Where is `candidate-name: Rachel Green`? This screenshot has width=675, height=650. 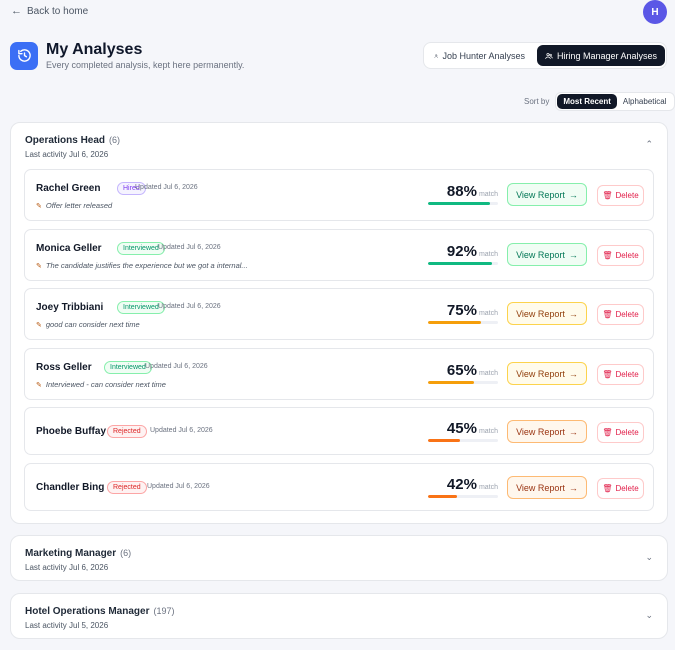 candidate-name: Rachel Green is located at coordinates (68, 188).